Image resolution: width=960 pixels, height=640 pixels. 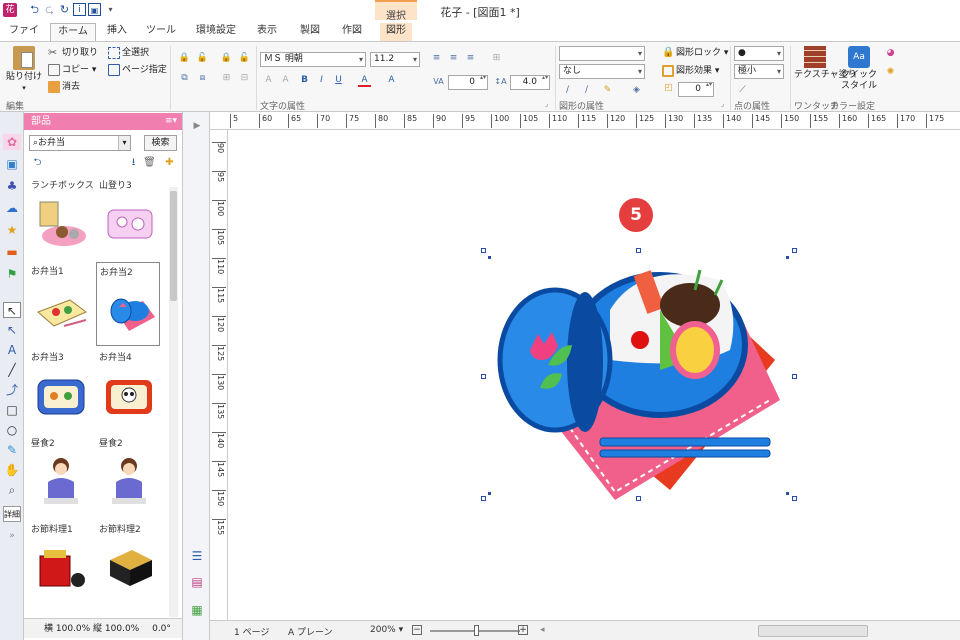 What do you see at coordinates (173, 246) in the screenshot?
I see `scrollbar-thumb` at bounding box center [173, 246].